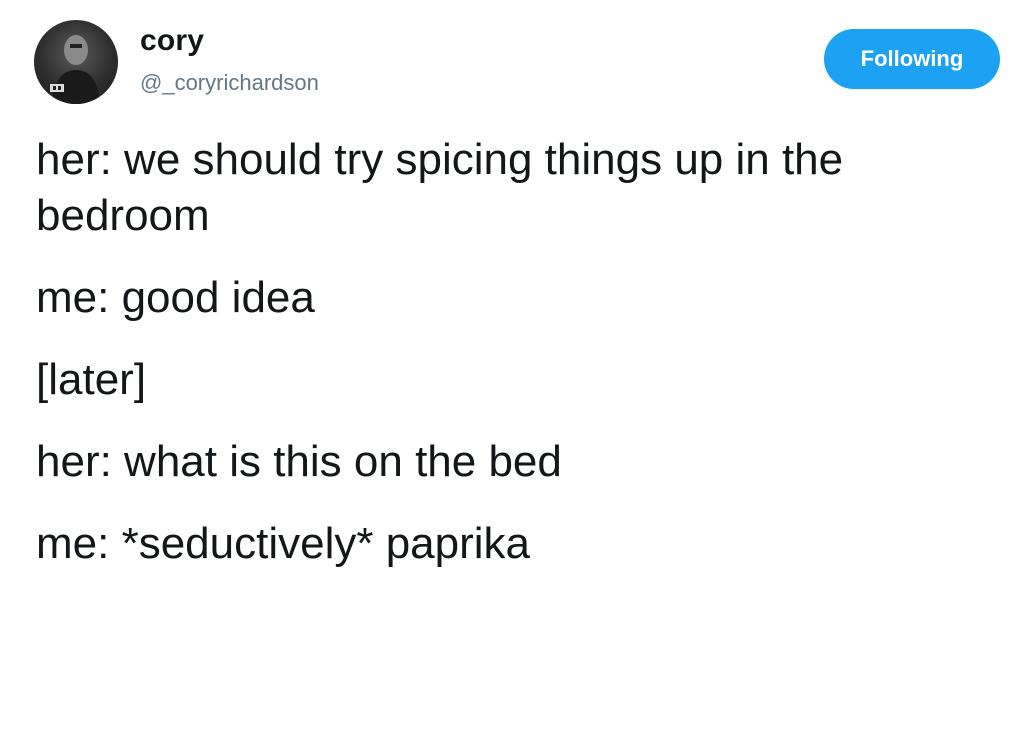 The image size is (1017, 734). Describe the element at coordinates (912, 59) in the screenshot. I see `following-button: Following` at that location.